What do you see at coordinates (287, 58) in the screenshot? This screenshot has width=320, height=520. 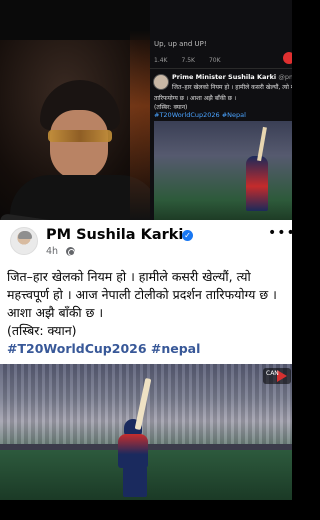 I see `notification-badge` at bounding box center [287, 58].